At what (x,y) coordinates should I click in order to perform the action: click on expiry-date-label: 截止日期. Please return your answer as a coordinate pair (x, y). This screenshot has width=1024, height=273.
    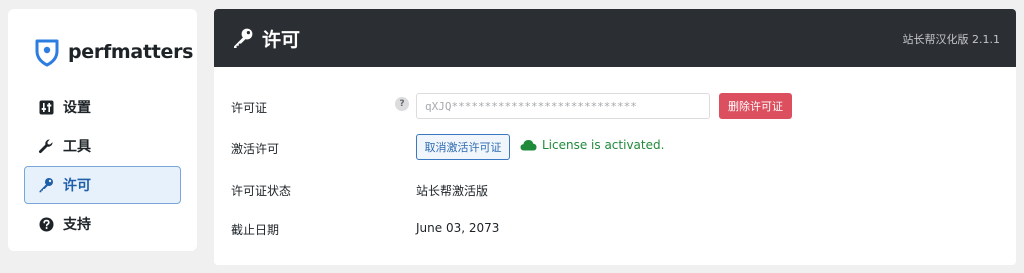
    Looking at the image, I should click on (255, 230).